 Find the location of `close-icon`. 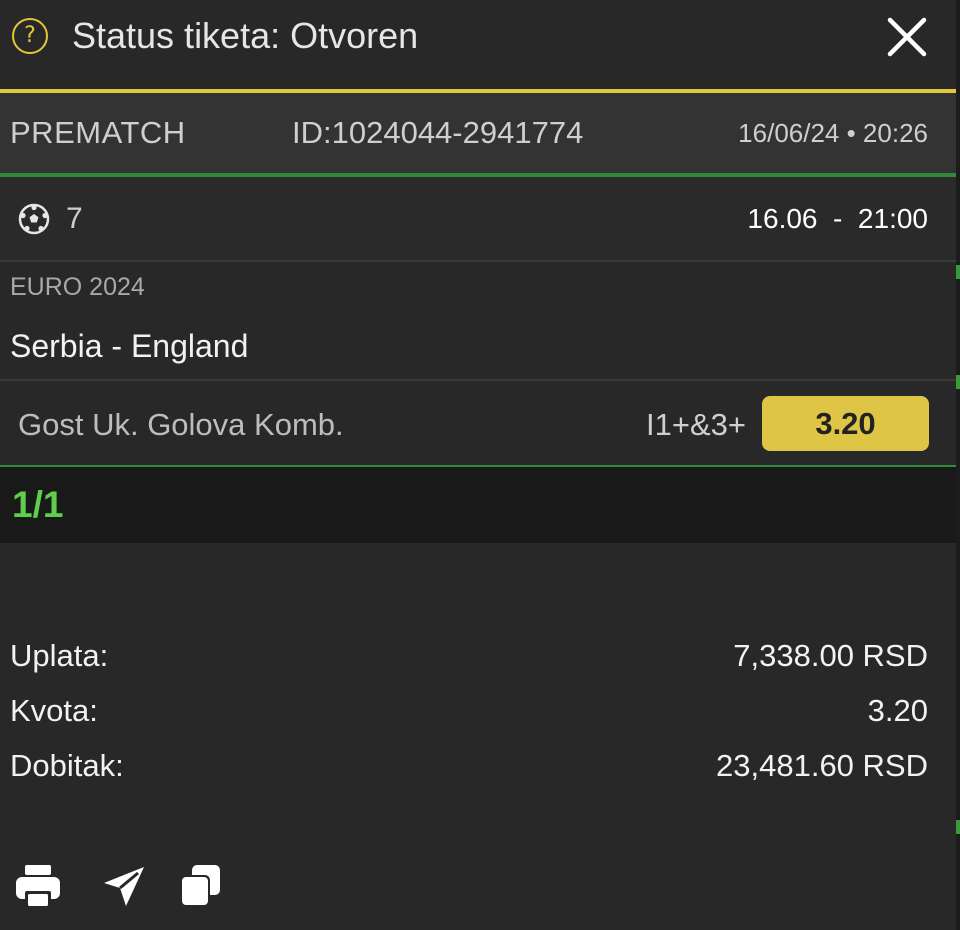

close-icon is located at coordinates (907, 37).